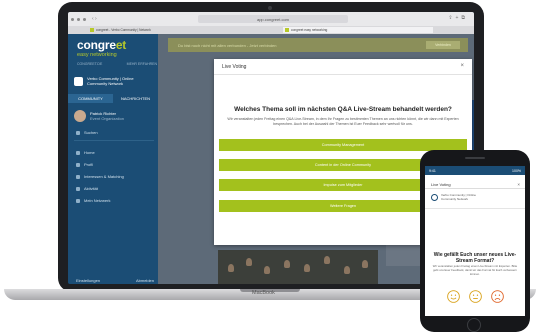 This screenshot has width=541, height=334. What do you see at coordinates (97, 55) in the screenshot?
I see `logo-tagline: easy networking` at bounding box center [97, 55].